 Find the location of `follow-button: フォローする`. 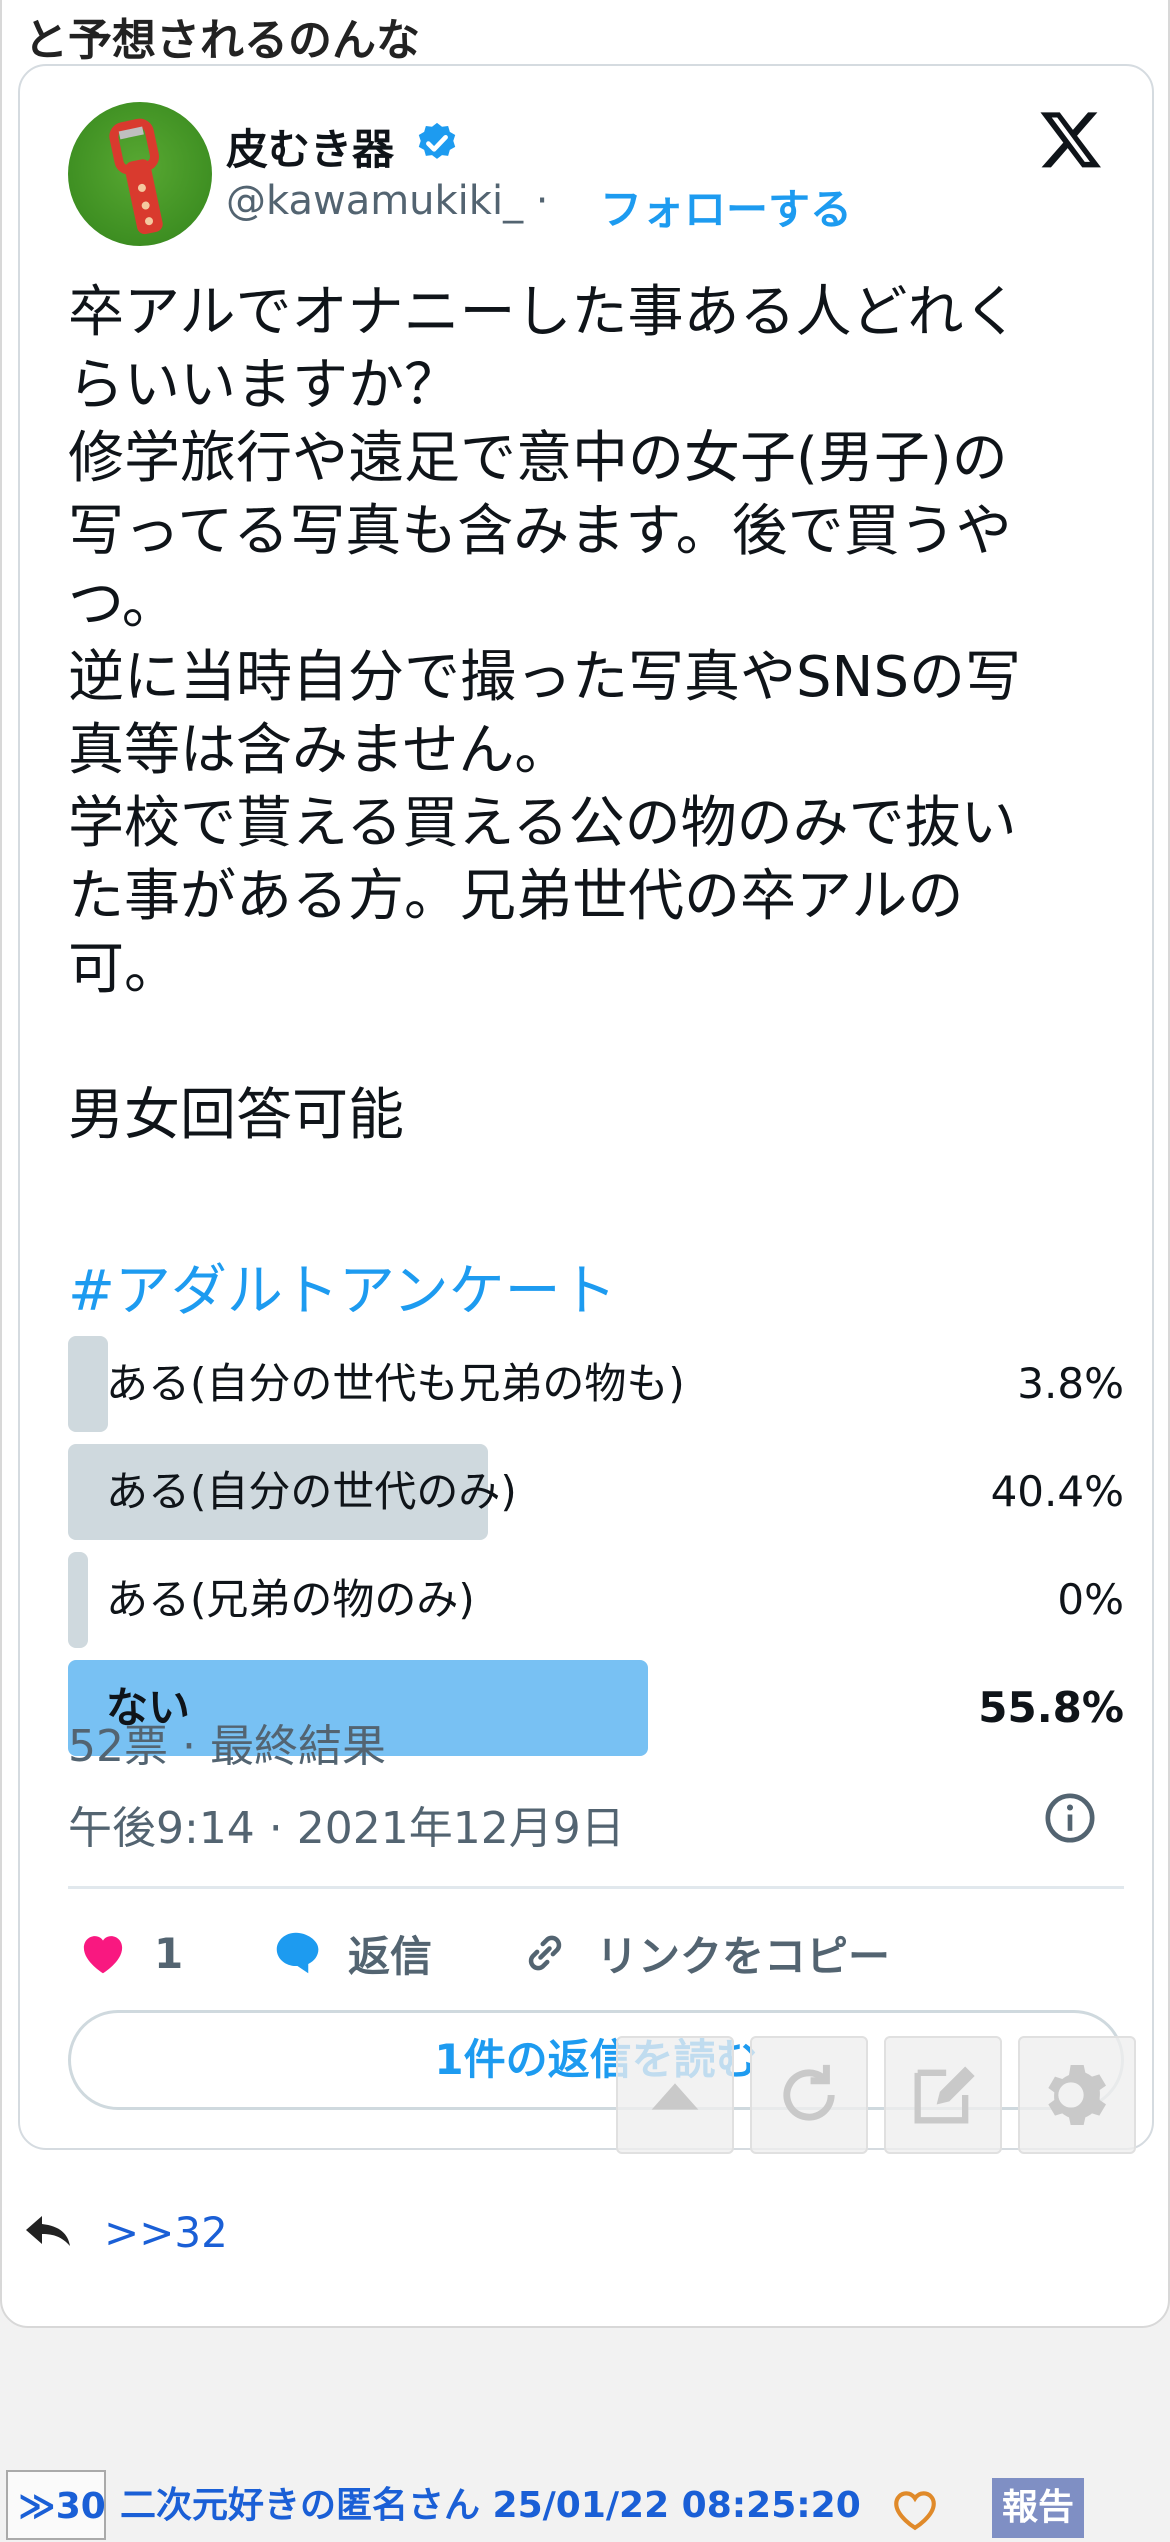

follow-button: フォローする is located at coordinates (726, 206).